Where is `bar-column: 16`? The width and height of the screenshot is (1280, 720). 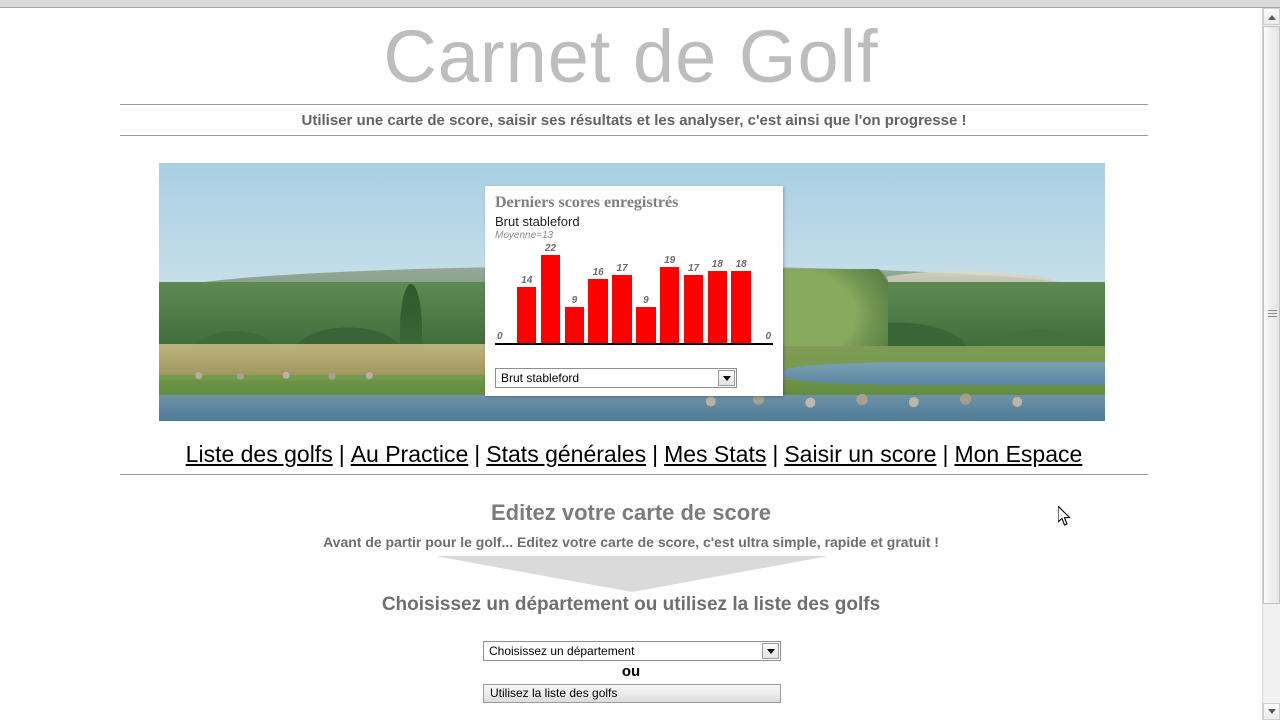 bar-column: 16 is located at coordinates (598, 295).